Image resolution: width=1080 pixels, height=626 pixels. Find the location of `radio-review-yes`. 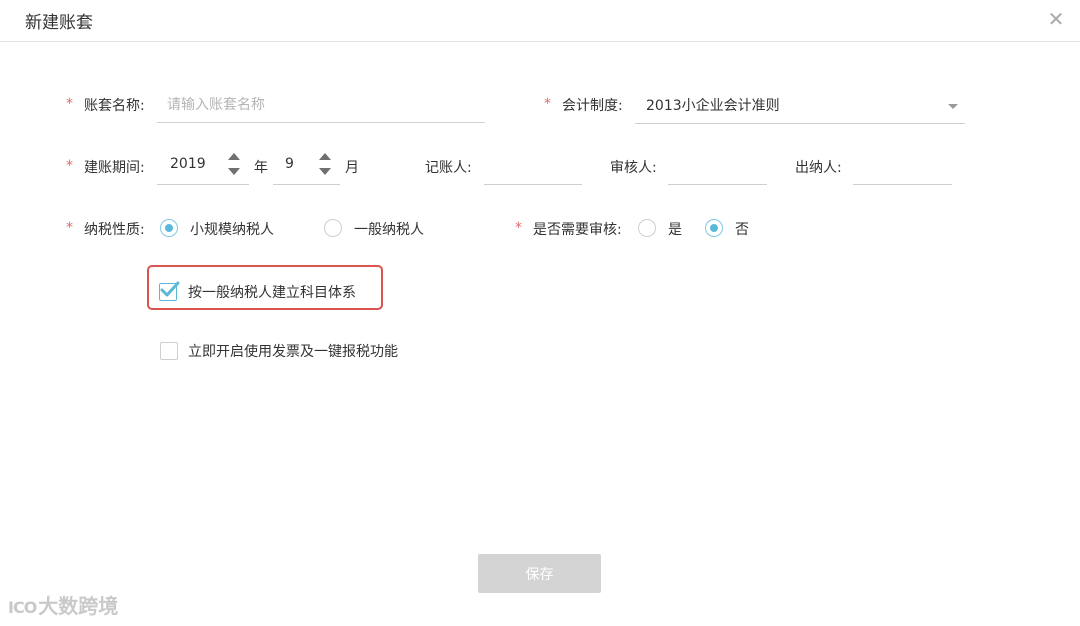

radio-review-yes is located at coordinates (647, 228).